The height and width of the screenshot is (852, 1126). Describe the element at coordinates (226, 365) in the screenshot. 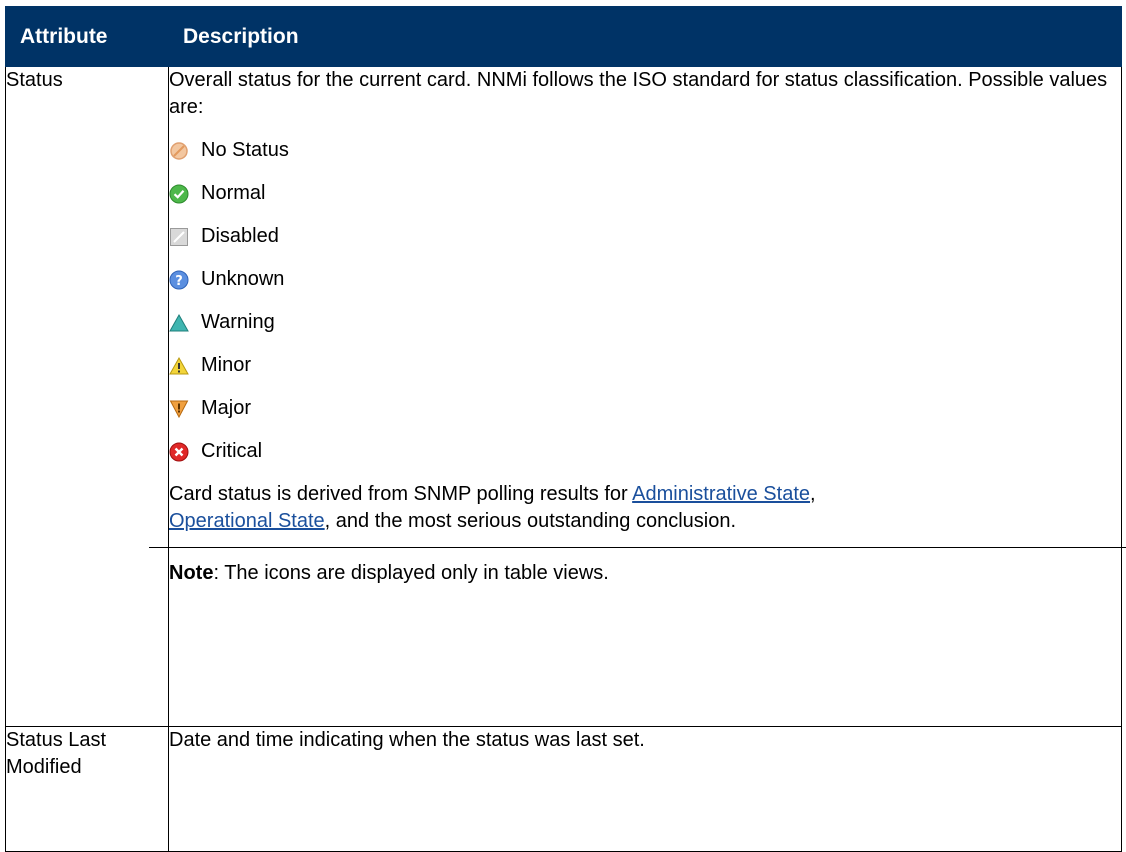

I see `status-label: Minor` at that location.